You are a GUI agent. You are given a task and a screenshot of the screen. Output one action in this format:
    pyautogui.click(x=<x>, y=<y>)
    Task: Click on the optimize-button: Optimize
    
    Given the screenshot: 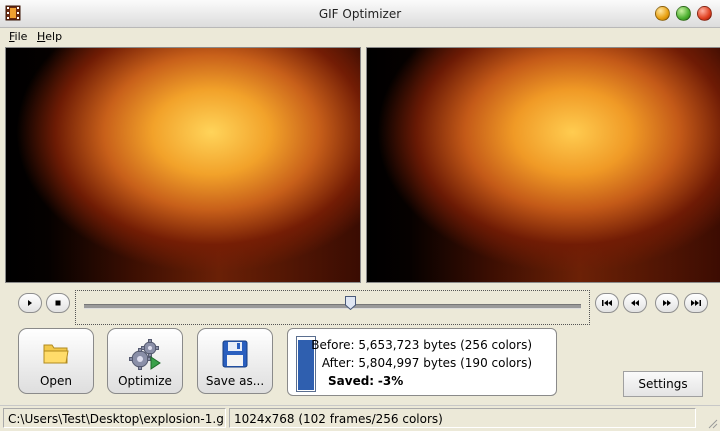 What is the action you would take?
    pyautogui.click(x=145, y=361)
    